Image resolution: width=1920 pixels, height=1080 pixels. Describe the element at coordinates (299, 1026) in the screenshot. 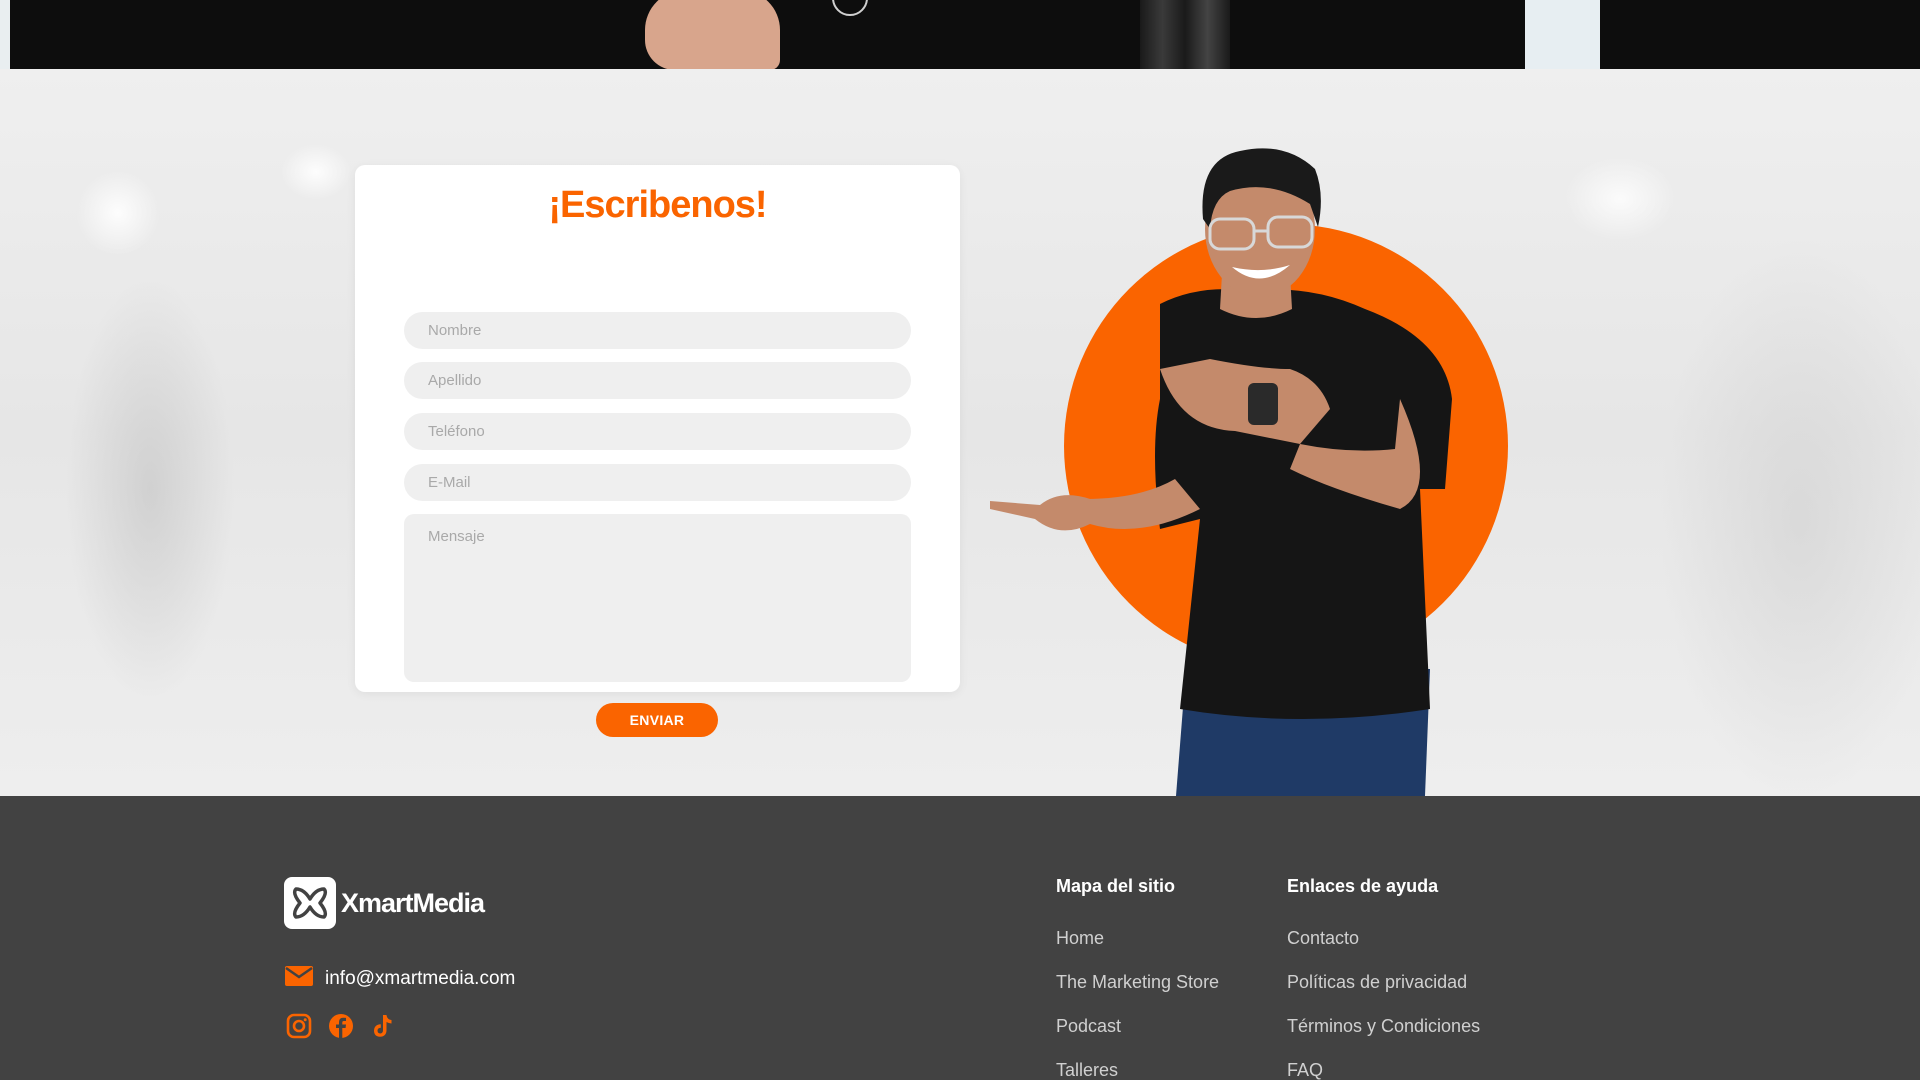

I see `instagram-icon` at that location.